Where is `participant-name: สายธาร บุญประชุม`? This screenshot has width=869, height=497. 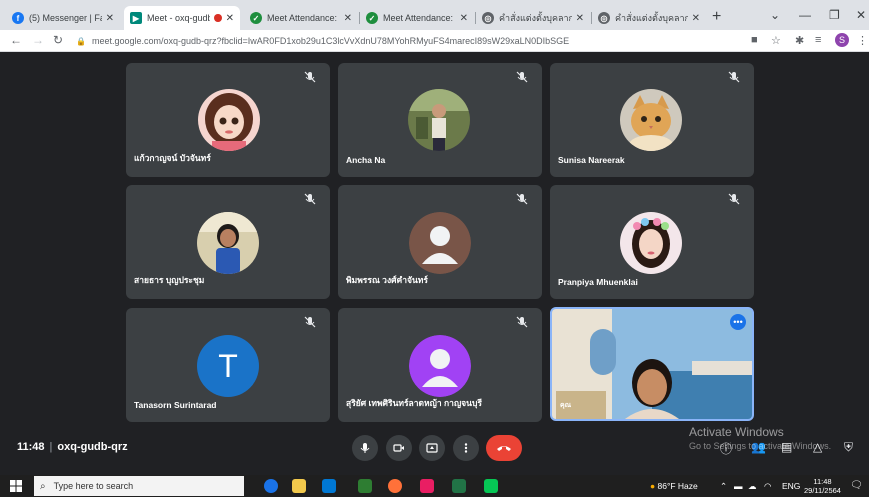 participant-name: สายธาร บุญประชุม is located at coordinates (169, 280).